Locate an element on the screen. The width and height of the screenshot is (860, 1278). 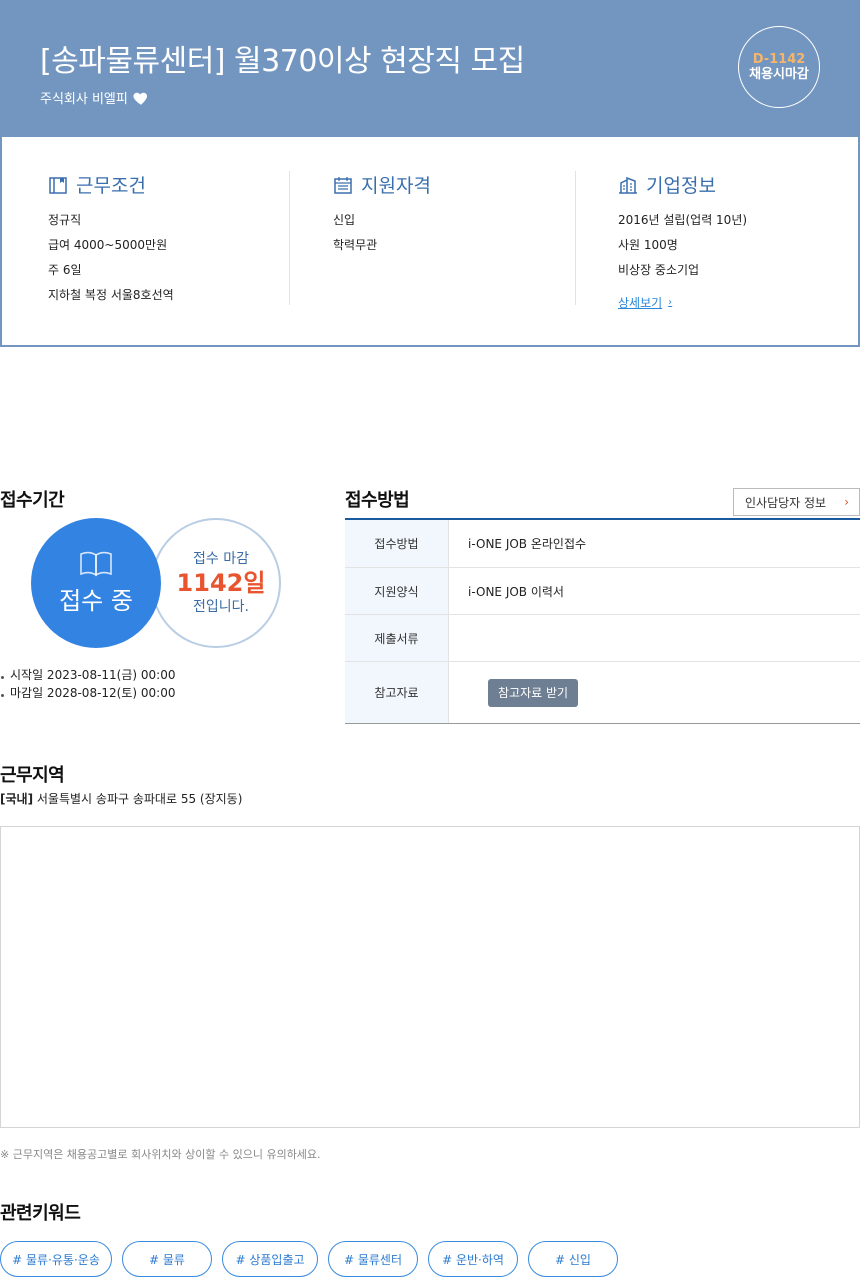
location-title: 근무지역 is located at coordinates (32, 775).